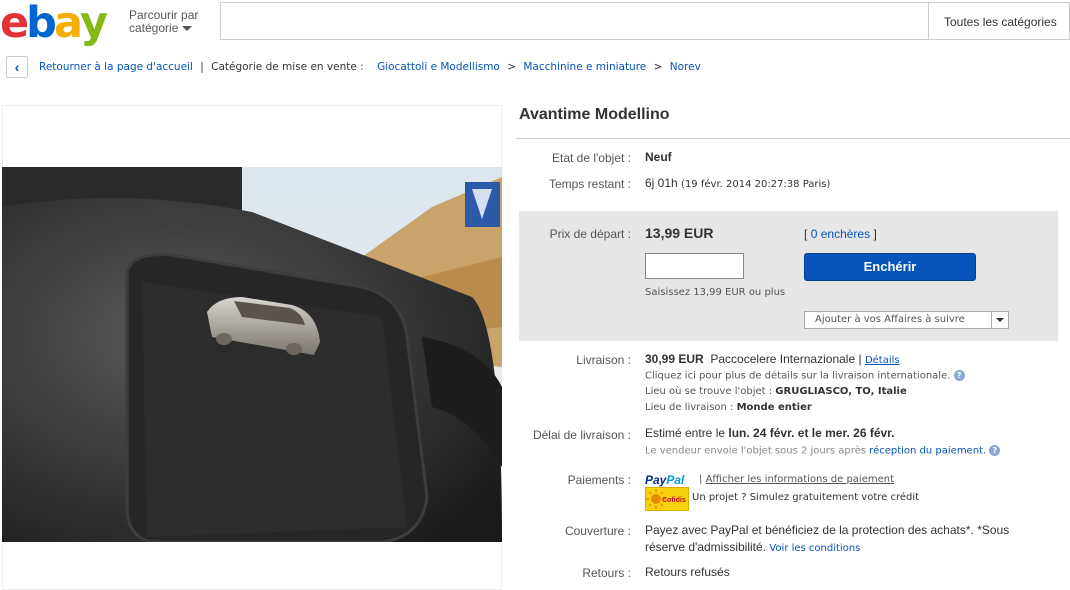  Describe the element at coordinates (845, 234) in the screenshot. I see `bid-history-link: enchères` at that location.